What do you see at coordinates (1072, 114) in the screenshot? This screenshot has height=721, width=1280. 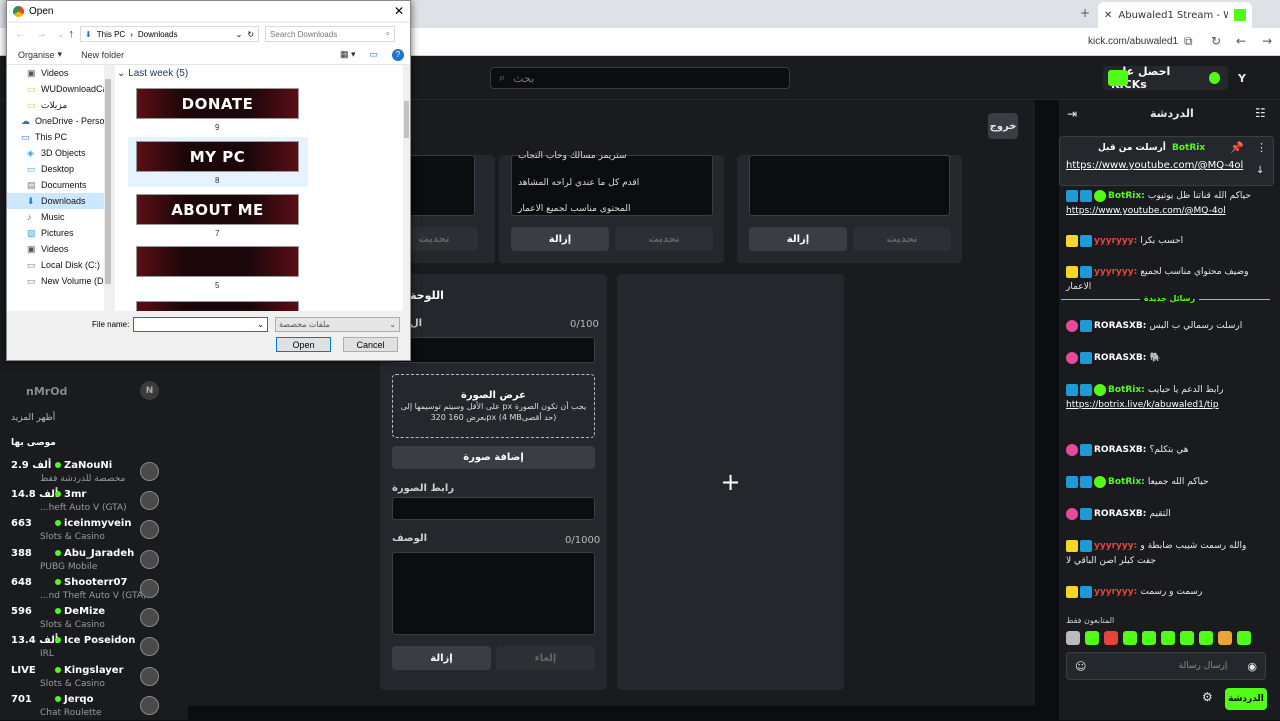 I see `collapse-chat-icon: ⇥` at bounding box center [1072, 114].